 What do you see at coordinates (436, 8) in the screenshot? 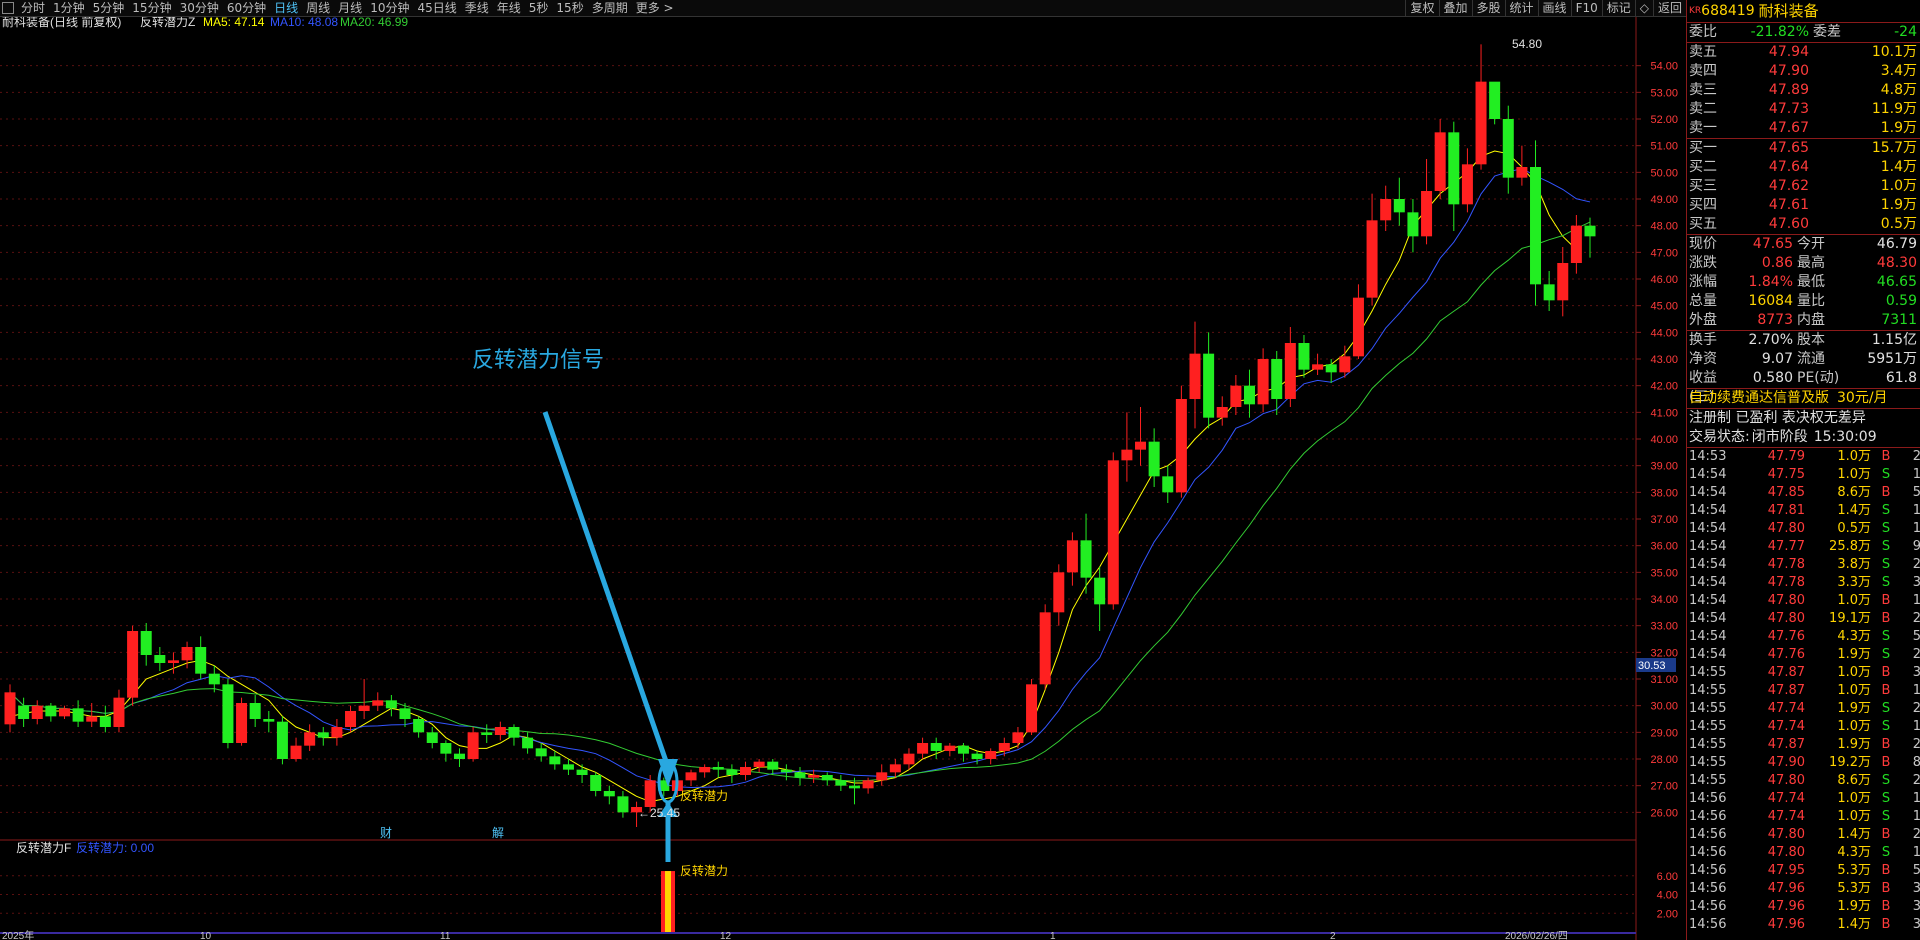
I see `period-tab-10: 45日线` at bounding box center [436, 8].